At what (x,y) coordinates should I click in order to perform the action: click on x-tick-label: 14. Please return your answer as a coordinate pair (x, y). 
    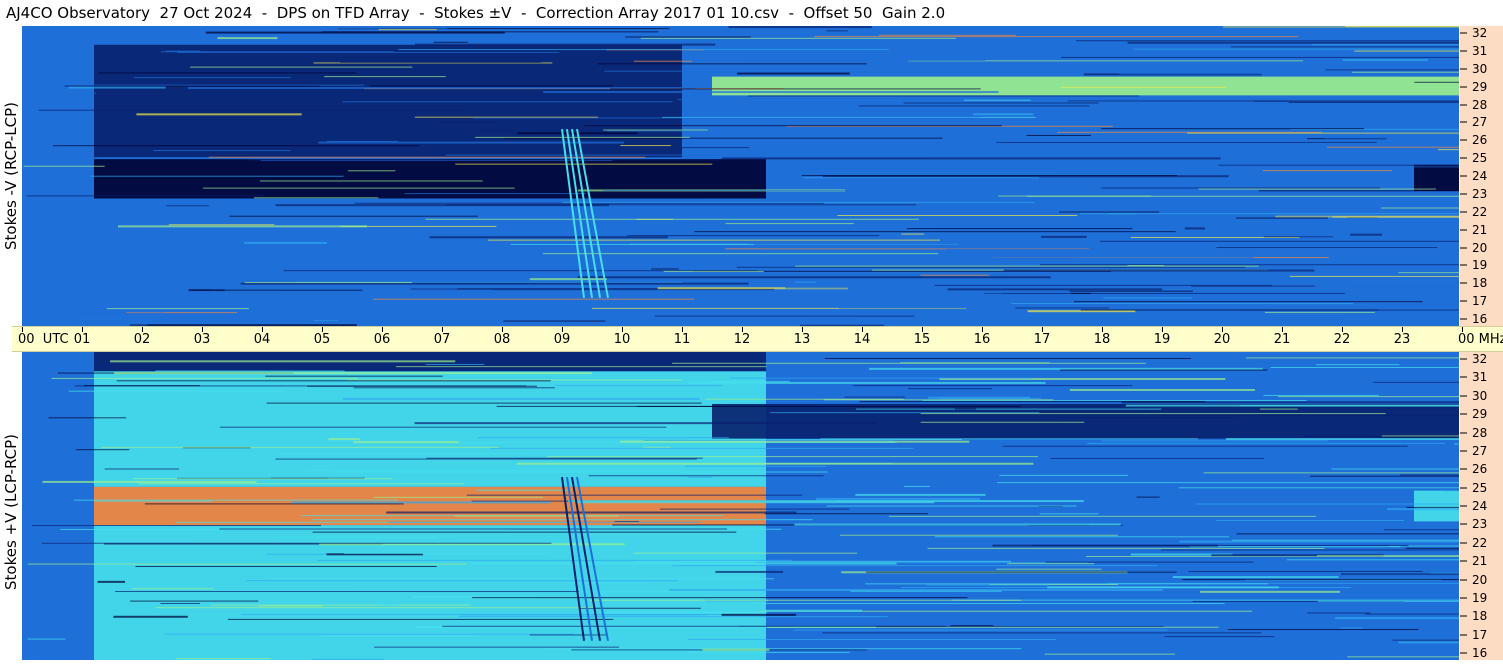
    Looking at the image, I should click on (862, 339).